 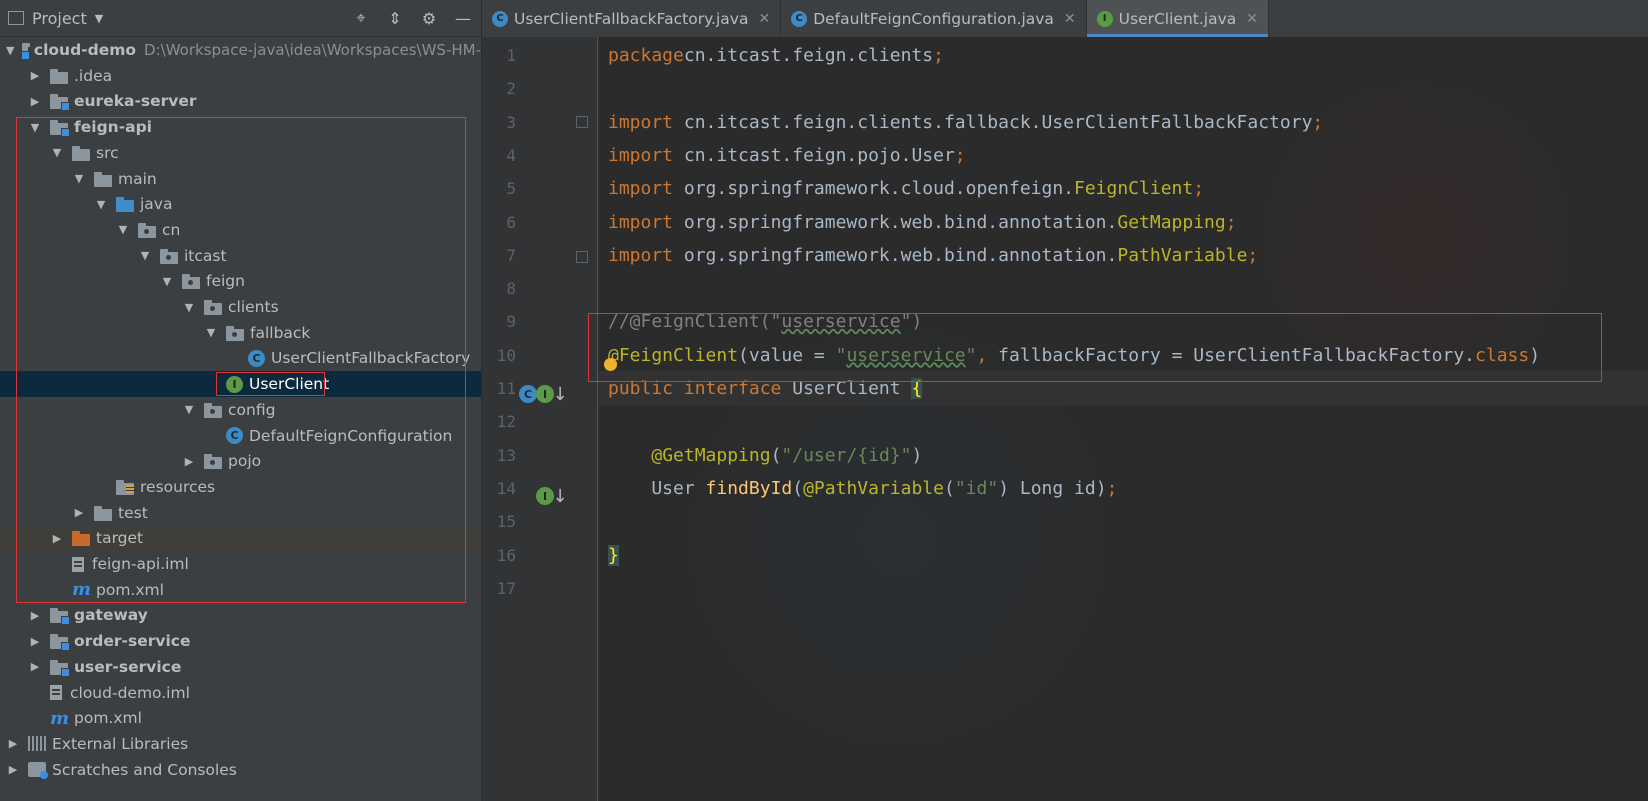 What do you see at coordinates (711, 455) in the screenshot?
I see `code-token: @GetMapping` at bounding box center [711, 455].